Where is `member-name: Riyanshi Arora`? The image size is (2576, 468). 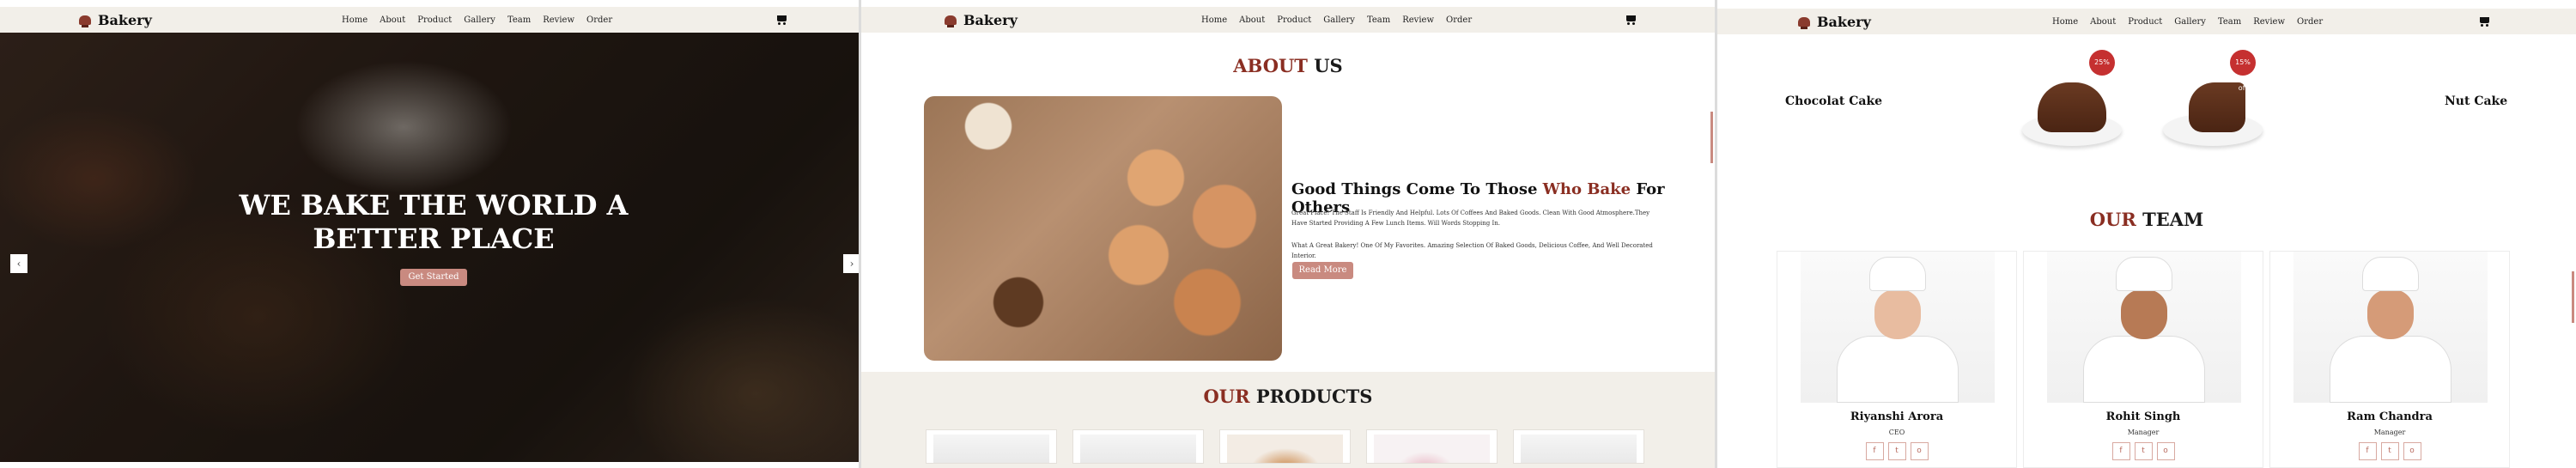 member-name: Riyanshi Arora is located at coordinates (1897, 417).